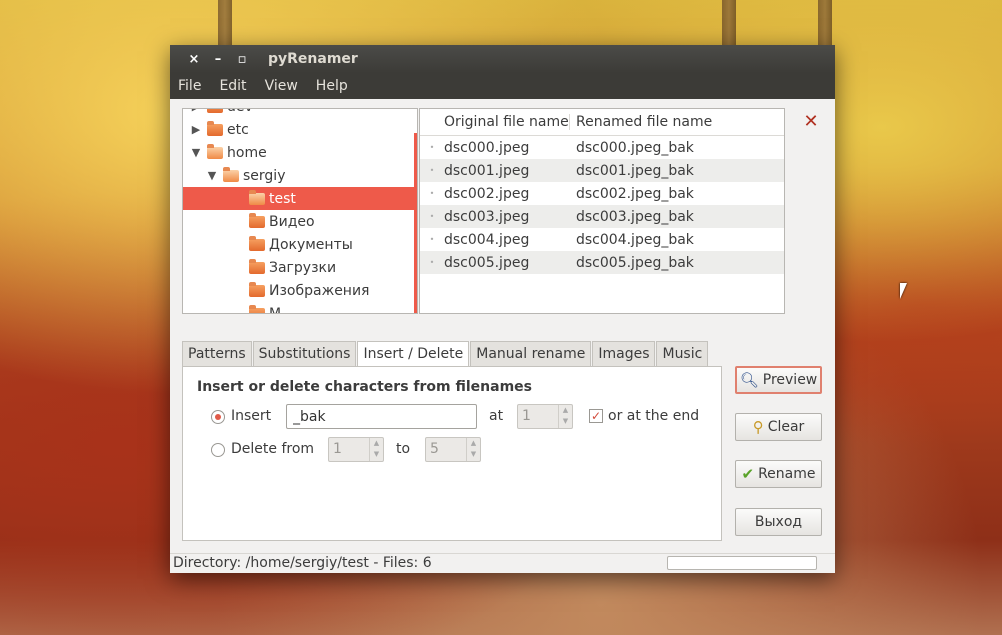  I want to click on file-row: • dsc001.jpeg dsc001.jpeg_bak, so click(602, 170).